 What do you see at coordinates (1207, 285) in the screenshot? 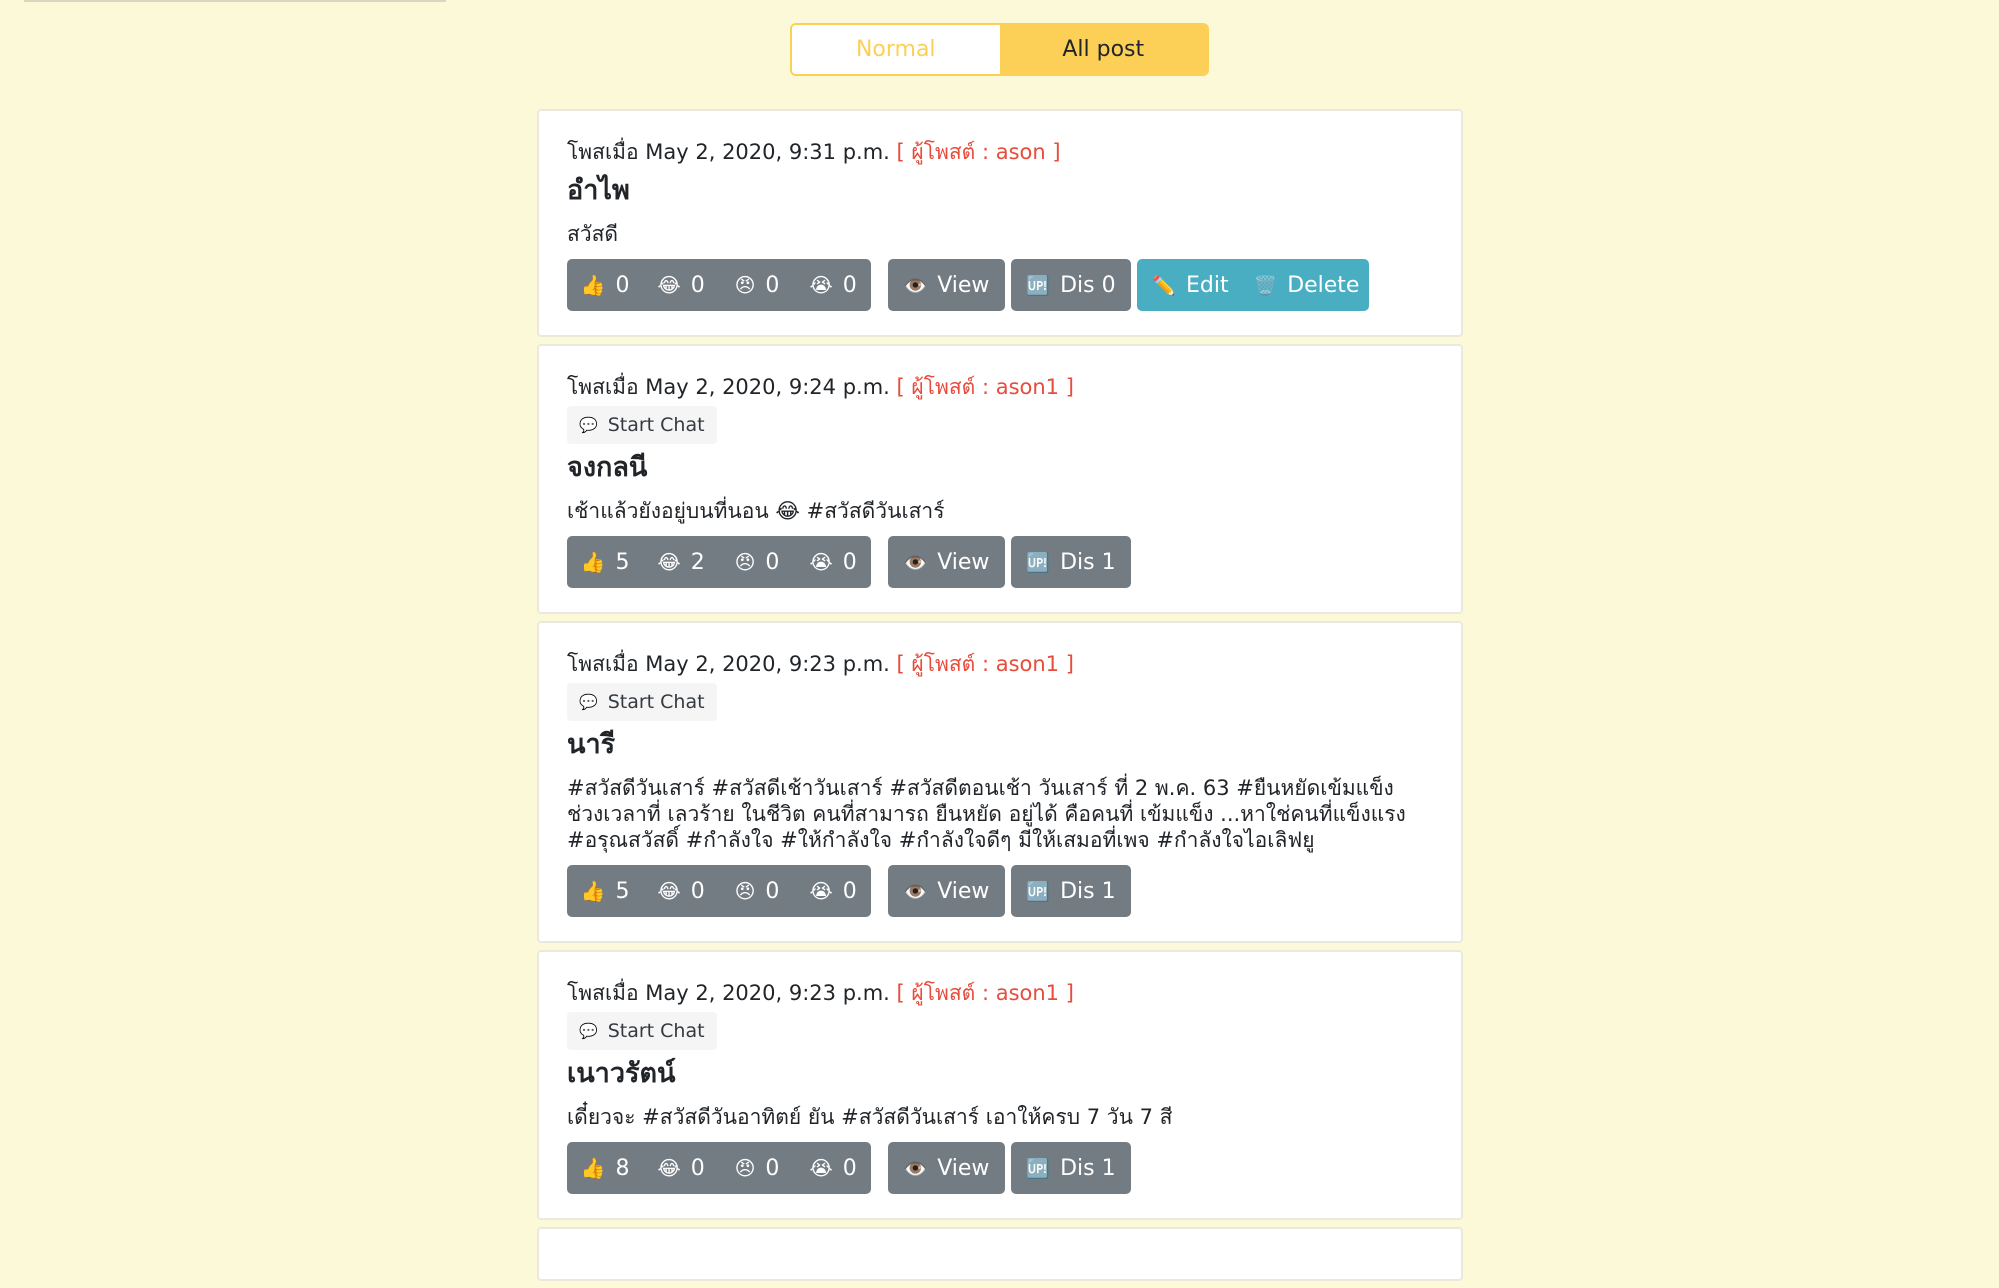
I see `edit-label: Edit` at bounding box center [1207, 285].